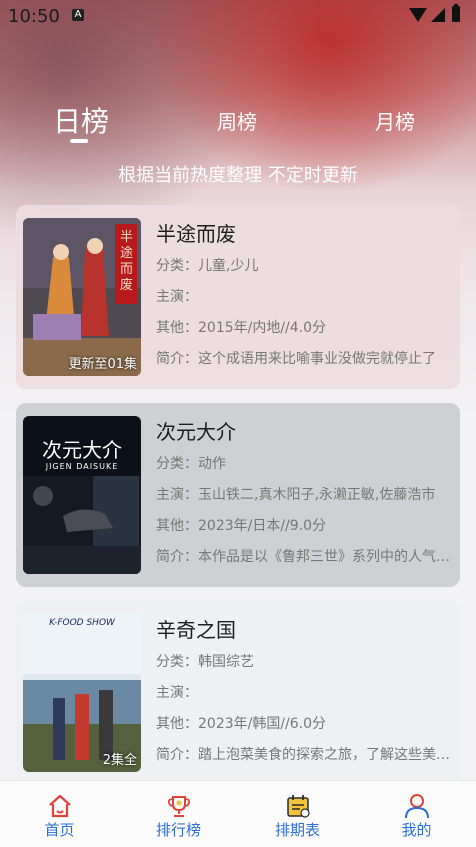 The image size is (476, 847). Describe the element at coordinates (238, 175) in the screenshot. I see `ranking-subtitle: 根据当前热度整理 不定时更新` at that location.